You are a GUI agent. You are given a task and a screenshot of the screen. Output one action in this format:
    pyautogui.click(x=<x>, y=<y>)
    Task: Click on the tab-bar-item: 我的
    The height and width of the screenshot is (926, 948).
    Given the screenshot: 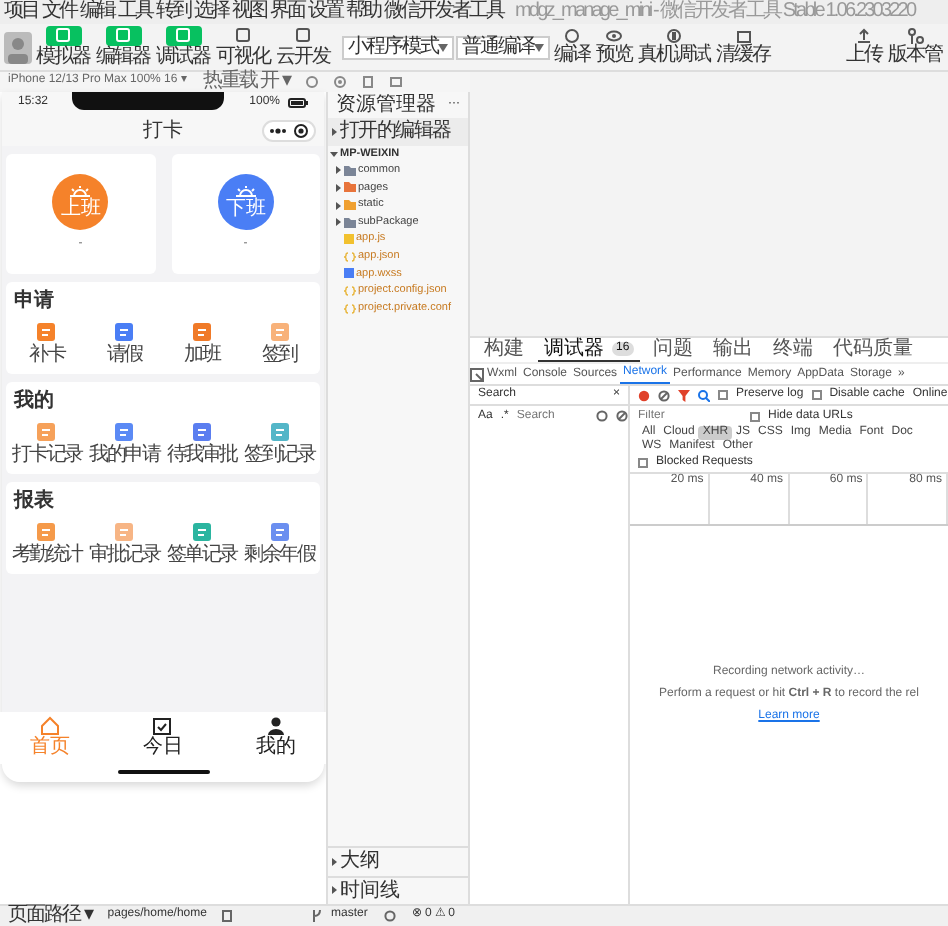 What is the action you would take?
    pyautogui.click(x=275, y=738)
    